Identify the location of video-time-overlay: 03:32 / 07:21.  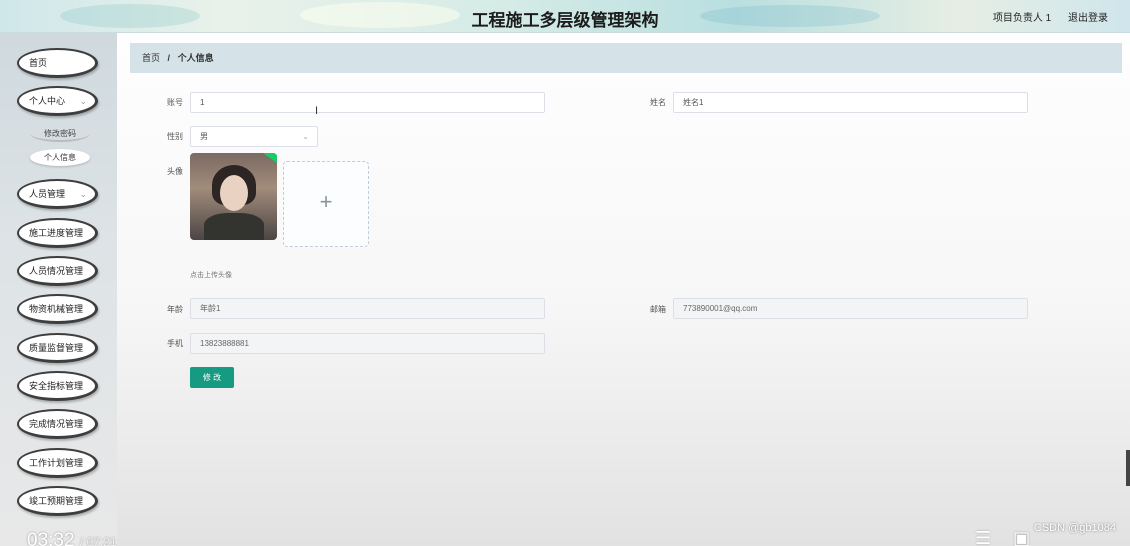
(72, 538).